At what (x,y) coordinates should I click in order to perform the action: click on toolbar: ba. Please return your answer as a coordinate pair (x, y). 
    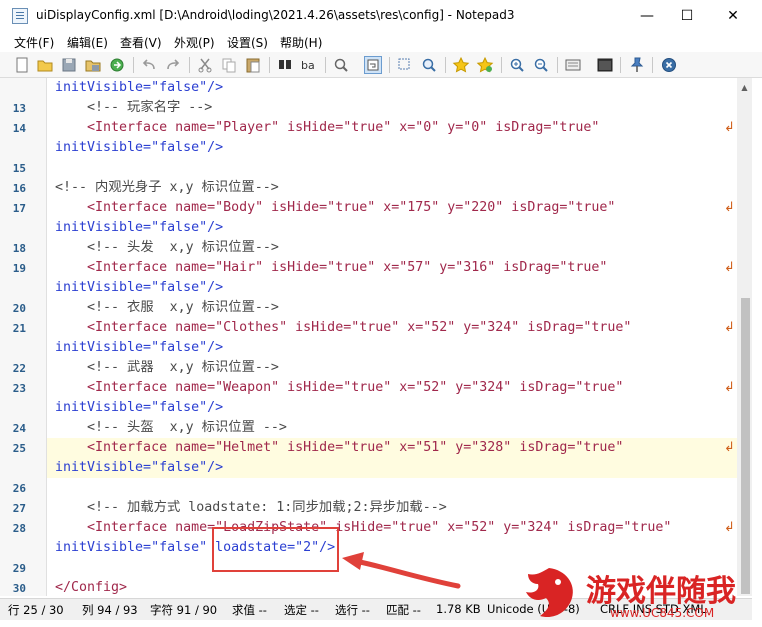
    Looking at the image, I should click on (381, 65).